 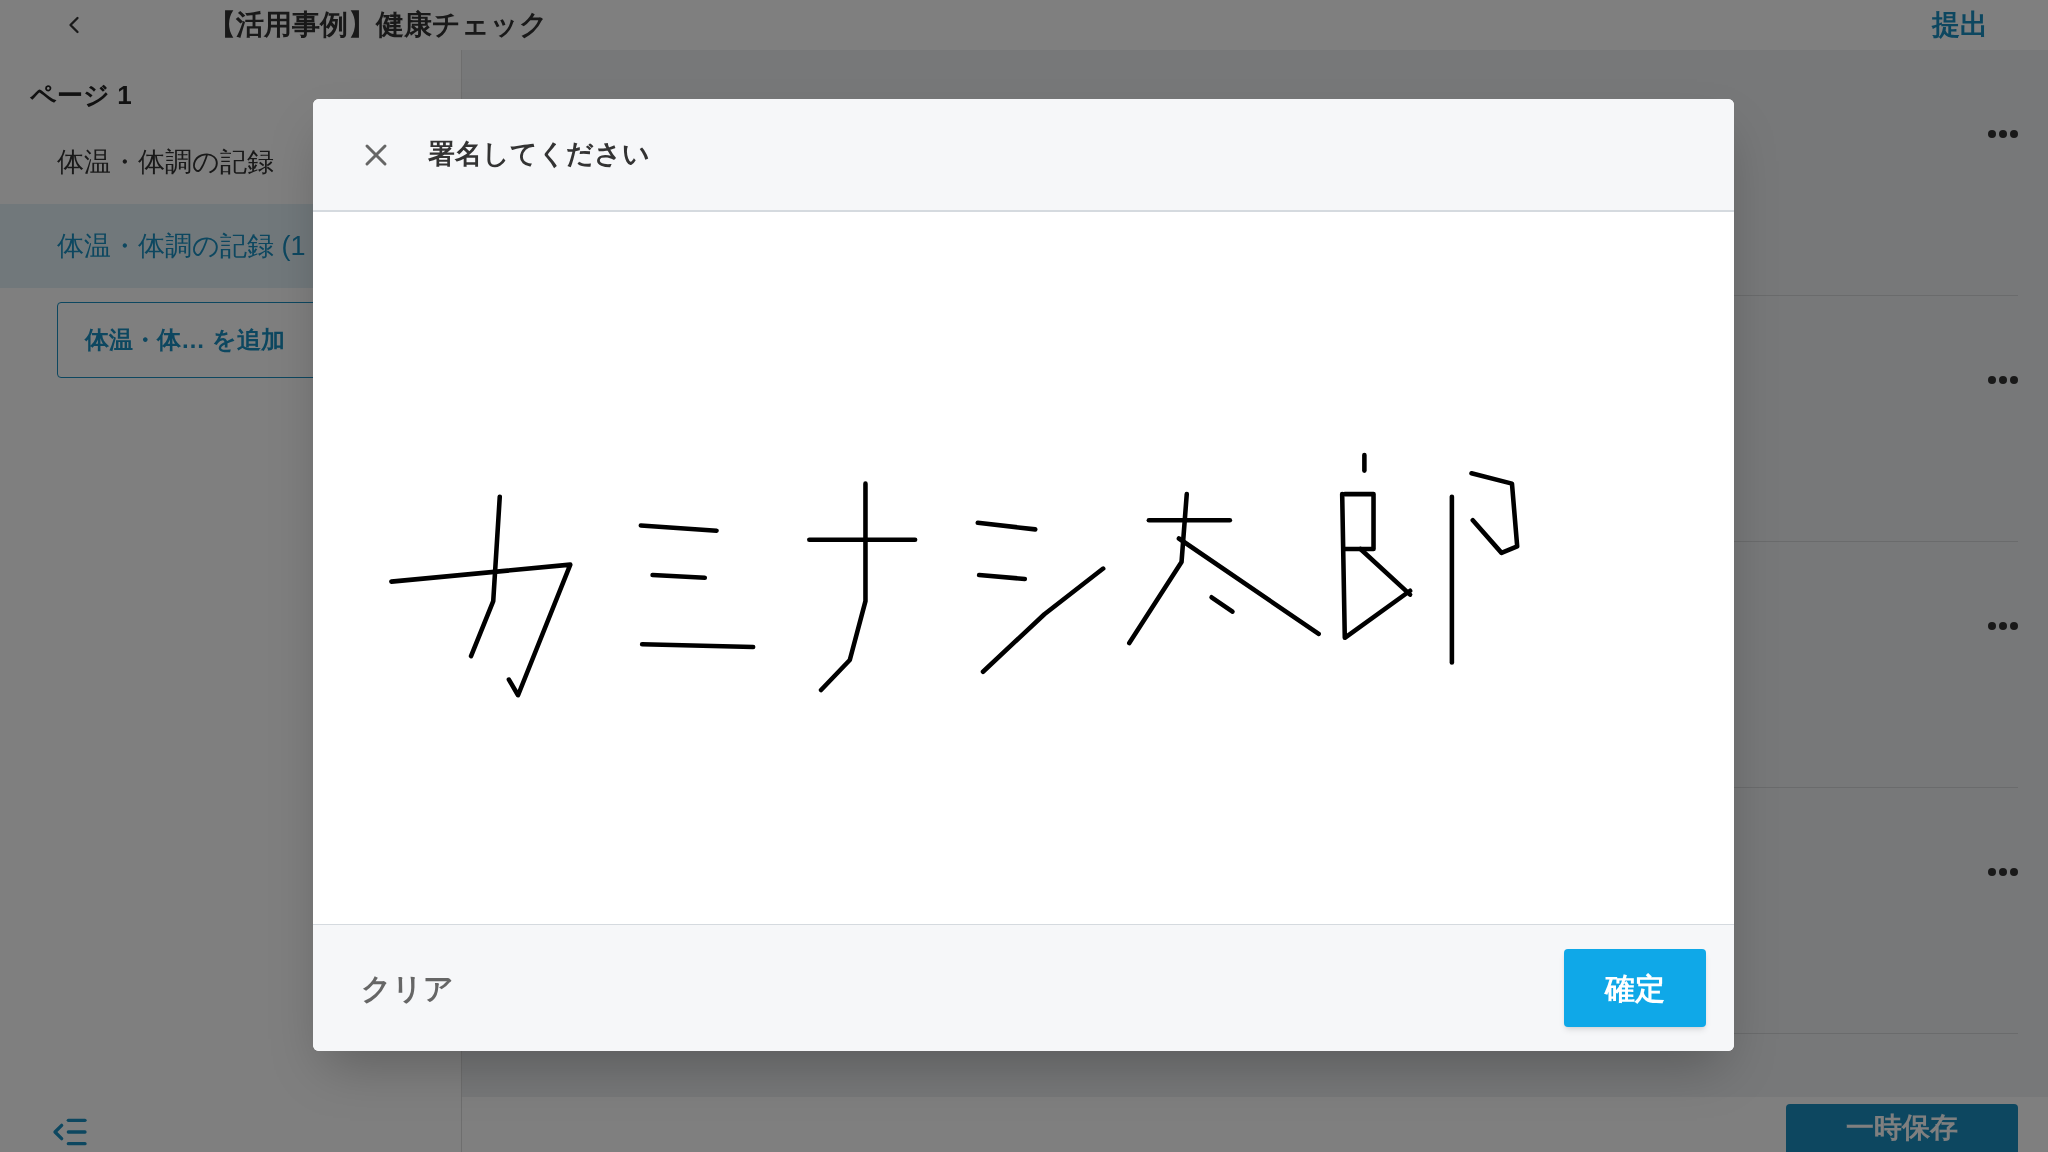 I want to click on confirm-button: 確定, so click(x=1635, y=988).